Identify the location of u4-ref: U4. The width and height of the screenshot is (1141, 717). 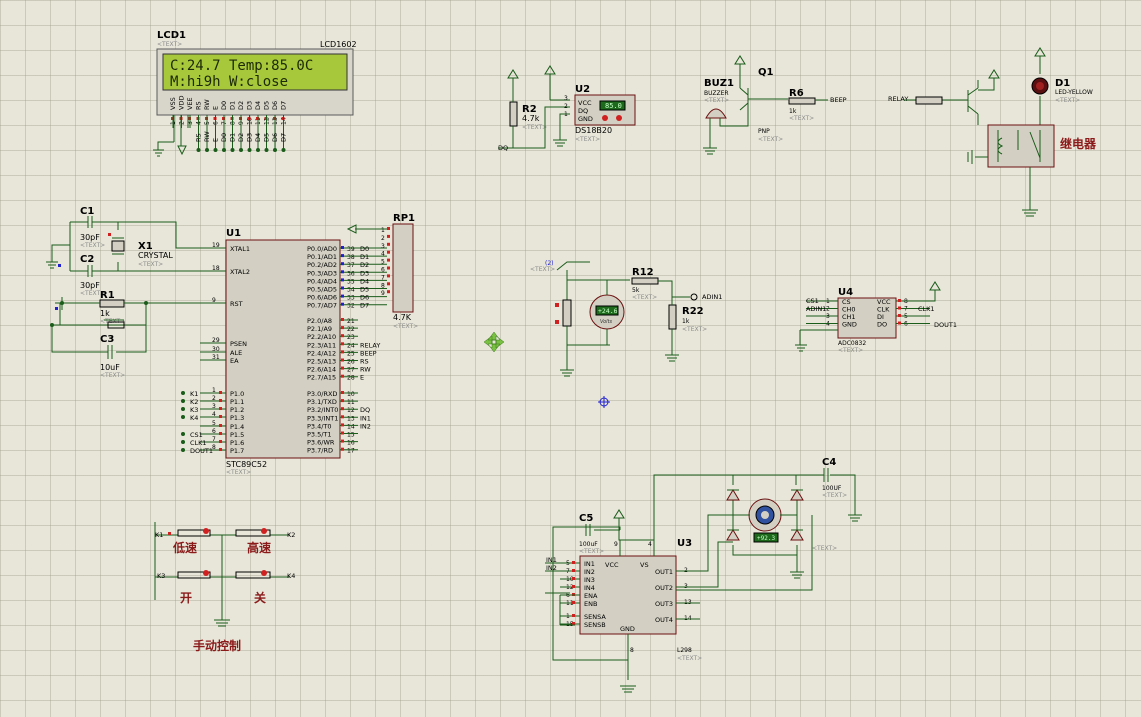
(845, 292).